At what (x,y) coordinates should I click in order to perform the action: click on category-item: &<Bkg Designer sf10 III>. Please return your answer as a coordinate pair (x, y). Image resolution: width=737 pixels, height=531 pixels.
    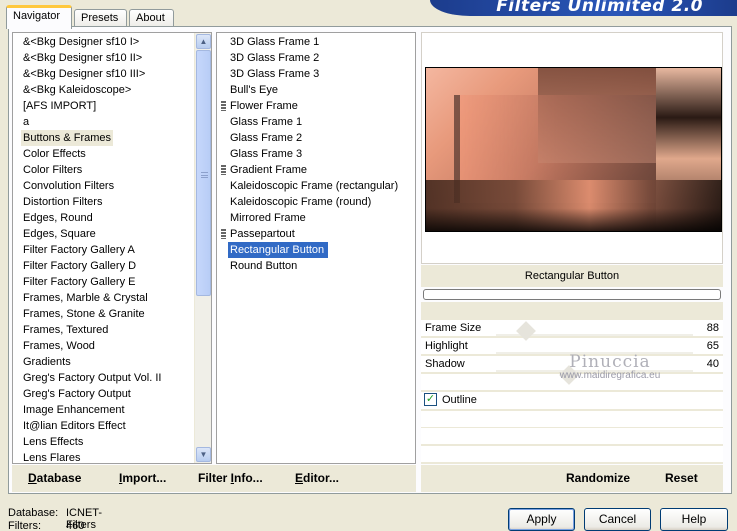
    Looking at the image, I should click on (84, 74).